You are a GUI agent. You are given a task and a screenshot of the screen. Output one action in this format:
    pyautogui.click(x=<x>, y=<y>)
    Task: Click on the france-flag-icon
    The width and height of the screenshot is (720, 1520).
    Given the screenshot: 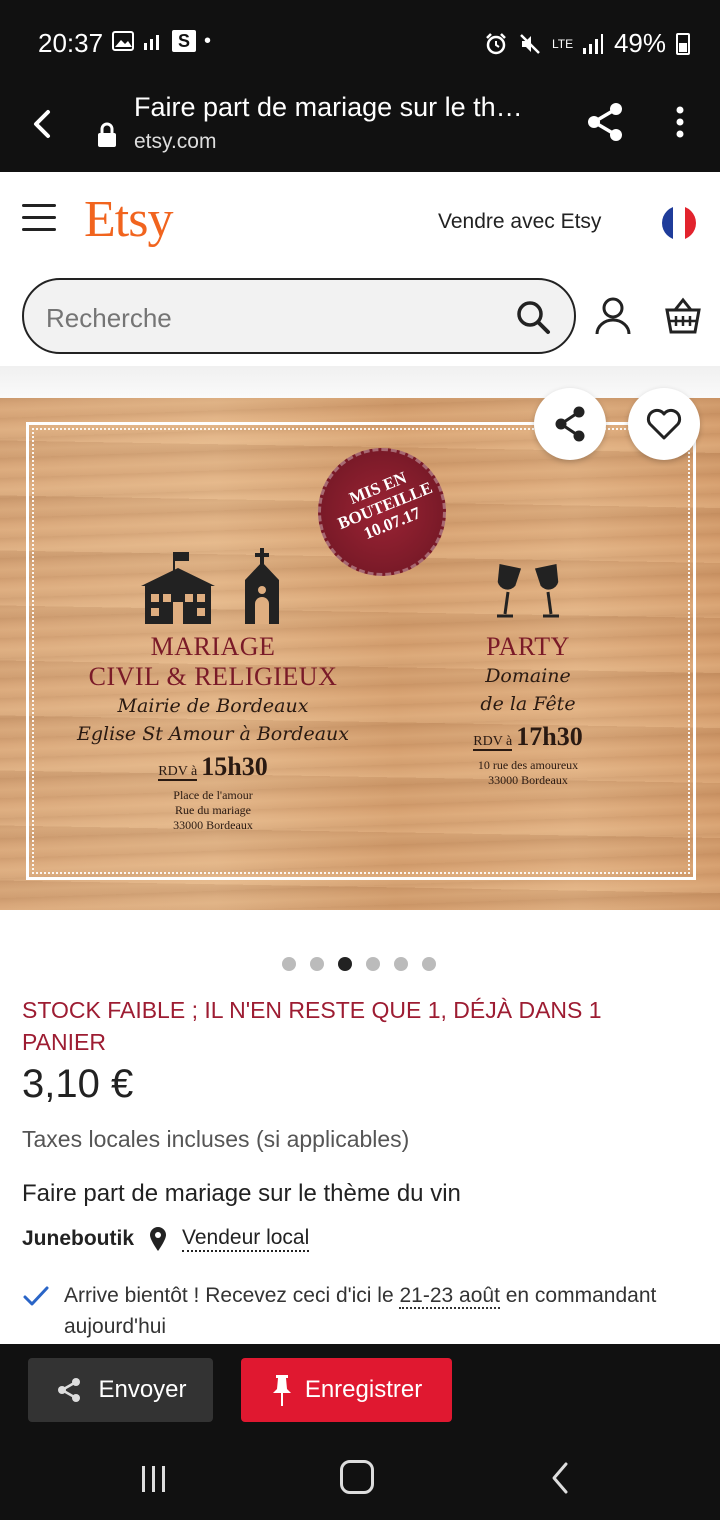 What is the action you would take?
    pyautogui.click(x=679, y=223)
    